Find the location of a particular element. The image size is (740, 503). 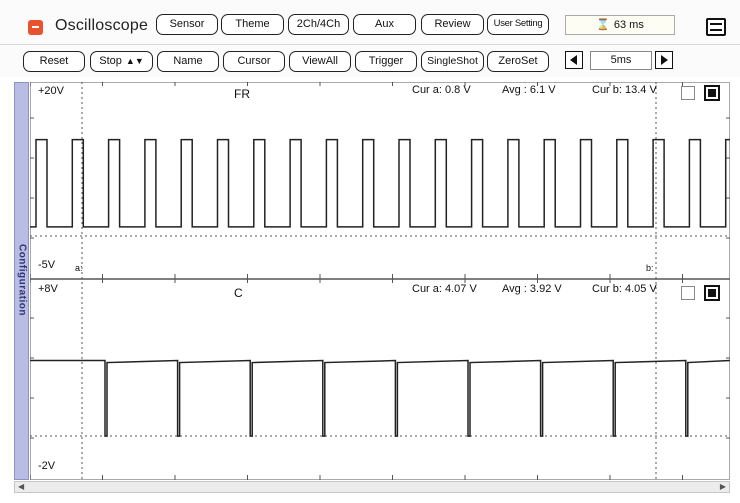

app-title: Oscilloscope is located at coordinates (102, 25).